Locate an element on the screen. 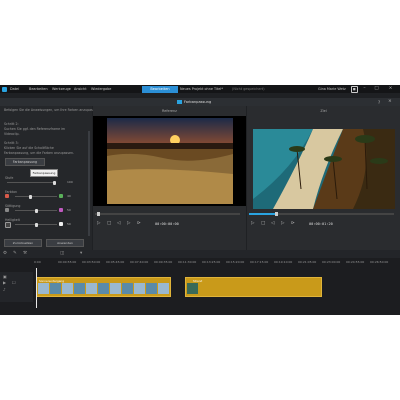 Image resolution: width=400 pixels, height=400 pixels. playhead is located at coordinates (36, 288).